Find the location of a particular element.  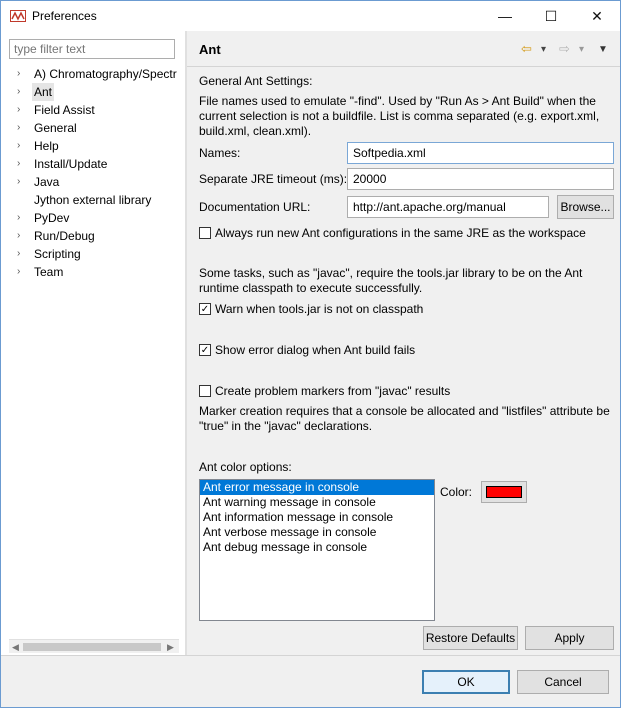

header-separator is located at coordinates (403, 66).